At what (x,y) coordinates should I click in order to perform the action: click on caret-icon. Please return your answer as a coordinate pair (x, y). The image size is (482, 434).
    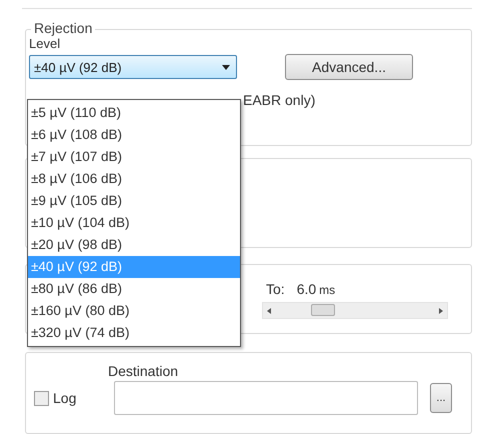
    Looking at the image, I should click on (226, 67).